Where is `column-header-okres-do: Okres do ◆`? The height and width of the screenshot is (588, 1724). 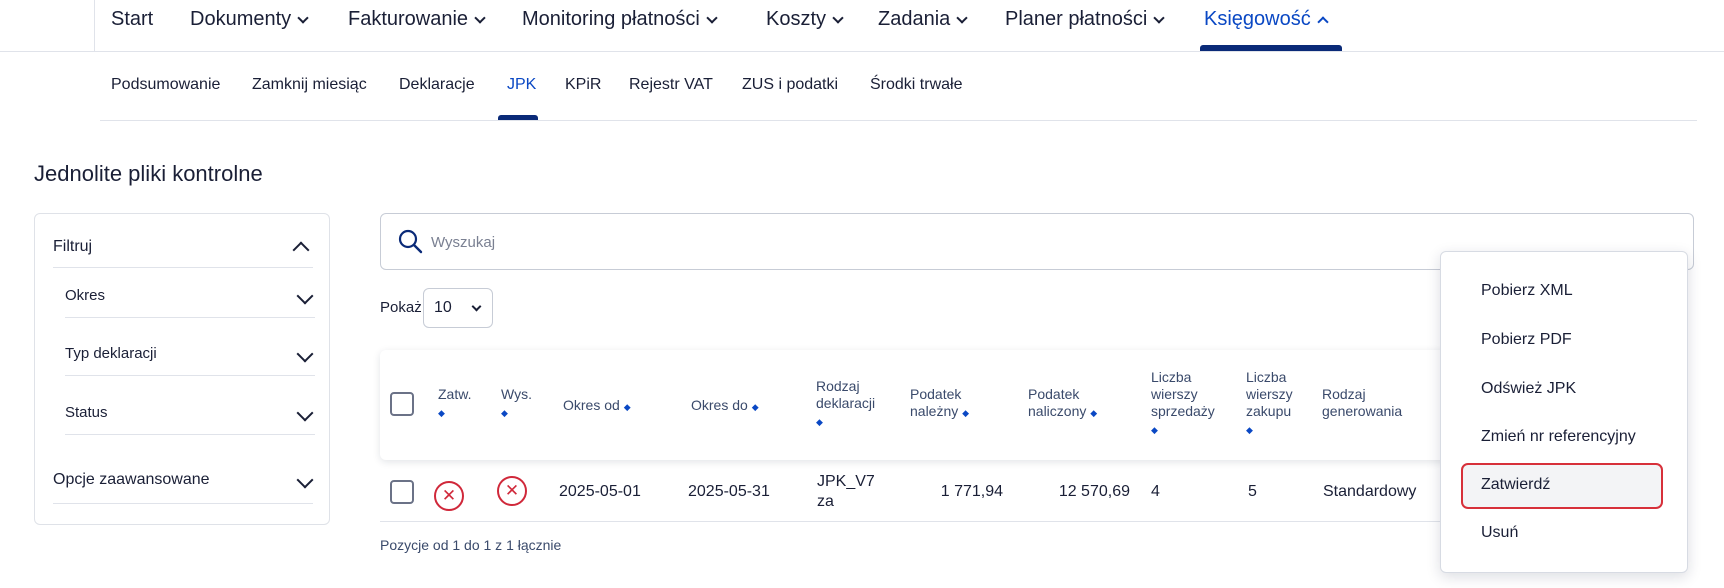 column-header-okres-do: Okres do ◆ is located at coordinates (725, 406).